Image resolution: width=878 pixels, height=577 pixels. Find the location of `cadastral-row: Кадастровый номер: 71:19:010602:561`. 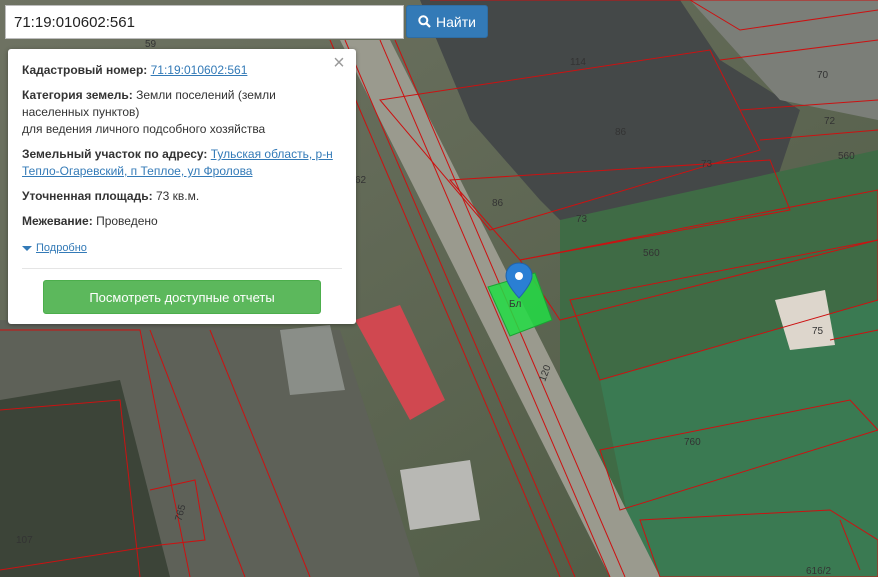

cadastral-row: Кадастровый номер: 71:19:010602:561 is located at coordinates (182, 70).